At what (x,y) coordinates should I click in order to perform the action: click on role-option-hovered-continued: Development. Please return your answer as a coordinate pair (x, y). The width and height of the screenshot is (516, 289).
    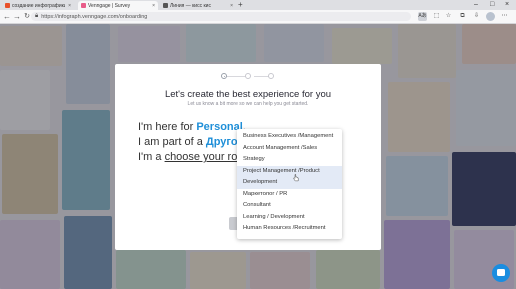
    Looking at the image, I should click on (289, 183).